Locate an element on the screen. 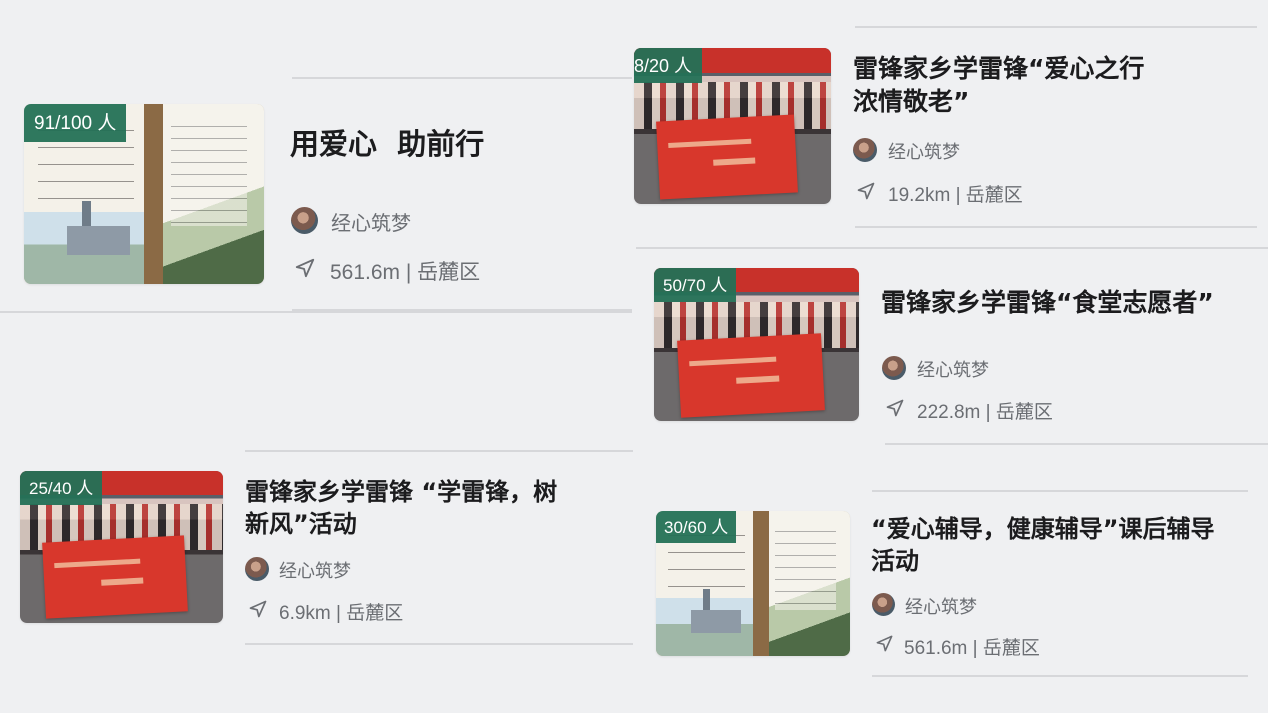  participant-count-badge: 8/20 人 is located at coordinates (668, 65).